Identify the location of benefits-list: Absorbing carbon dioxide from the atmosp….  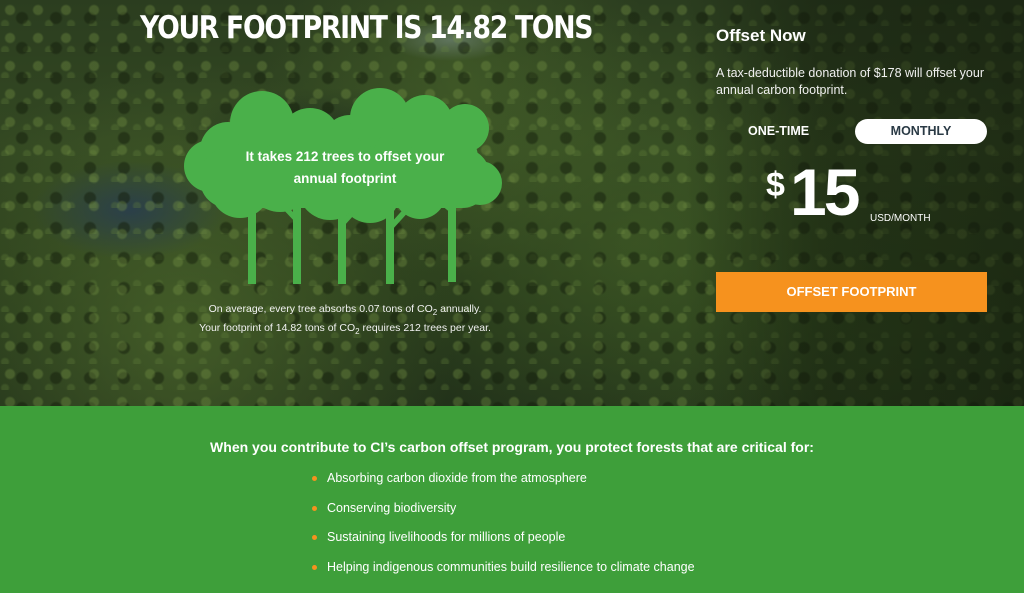
(502, 529).